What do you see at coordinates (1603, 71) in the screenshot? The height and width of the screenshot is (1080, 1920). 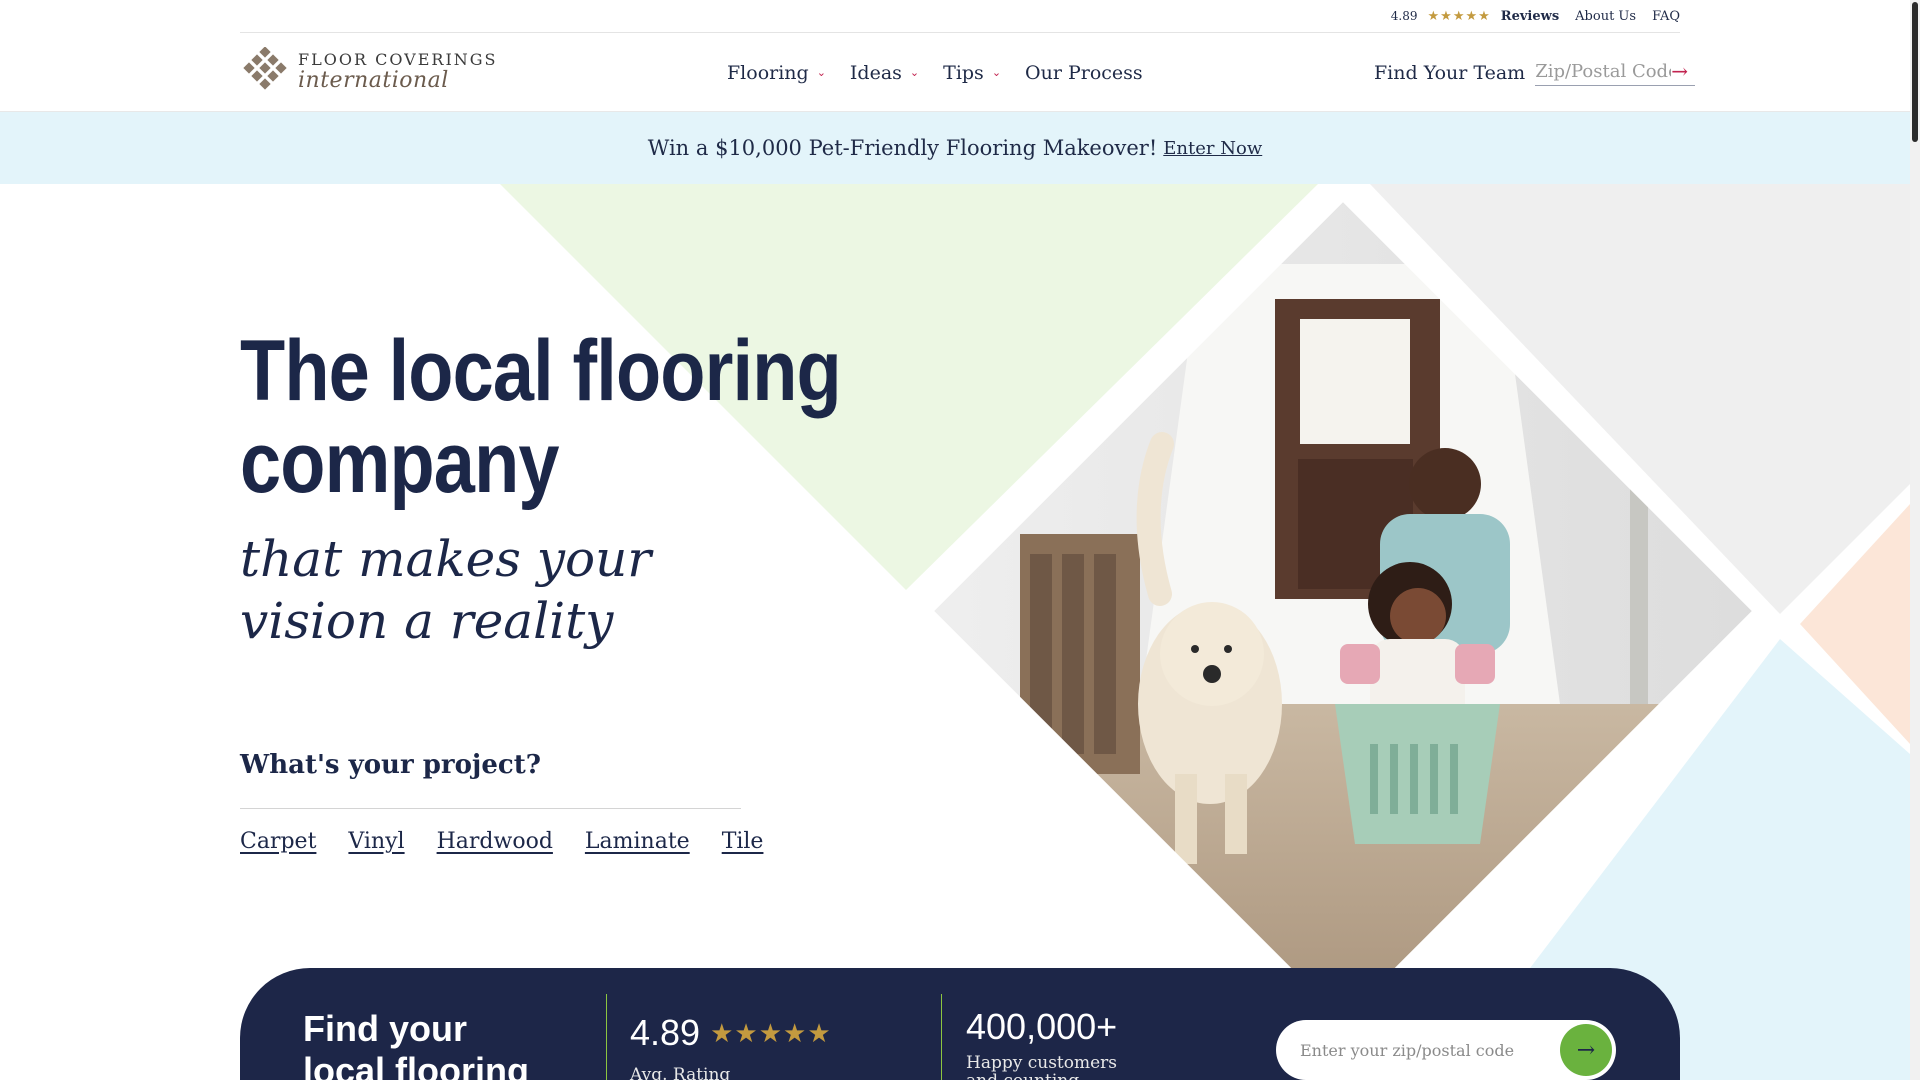 I see `header-zip-input` at bounding box center [1603, 71].